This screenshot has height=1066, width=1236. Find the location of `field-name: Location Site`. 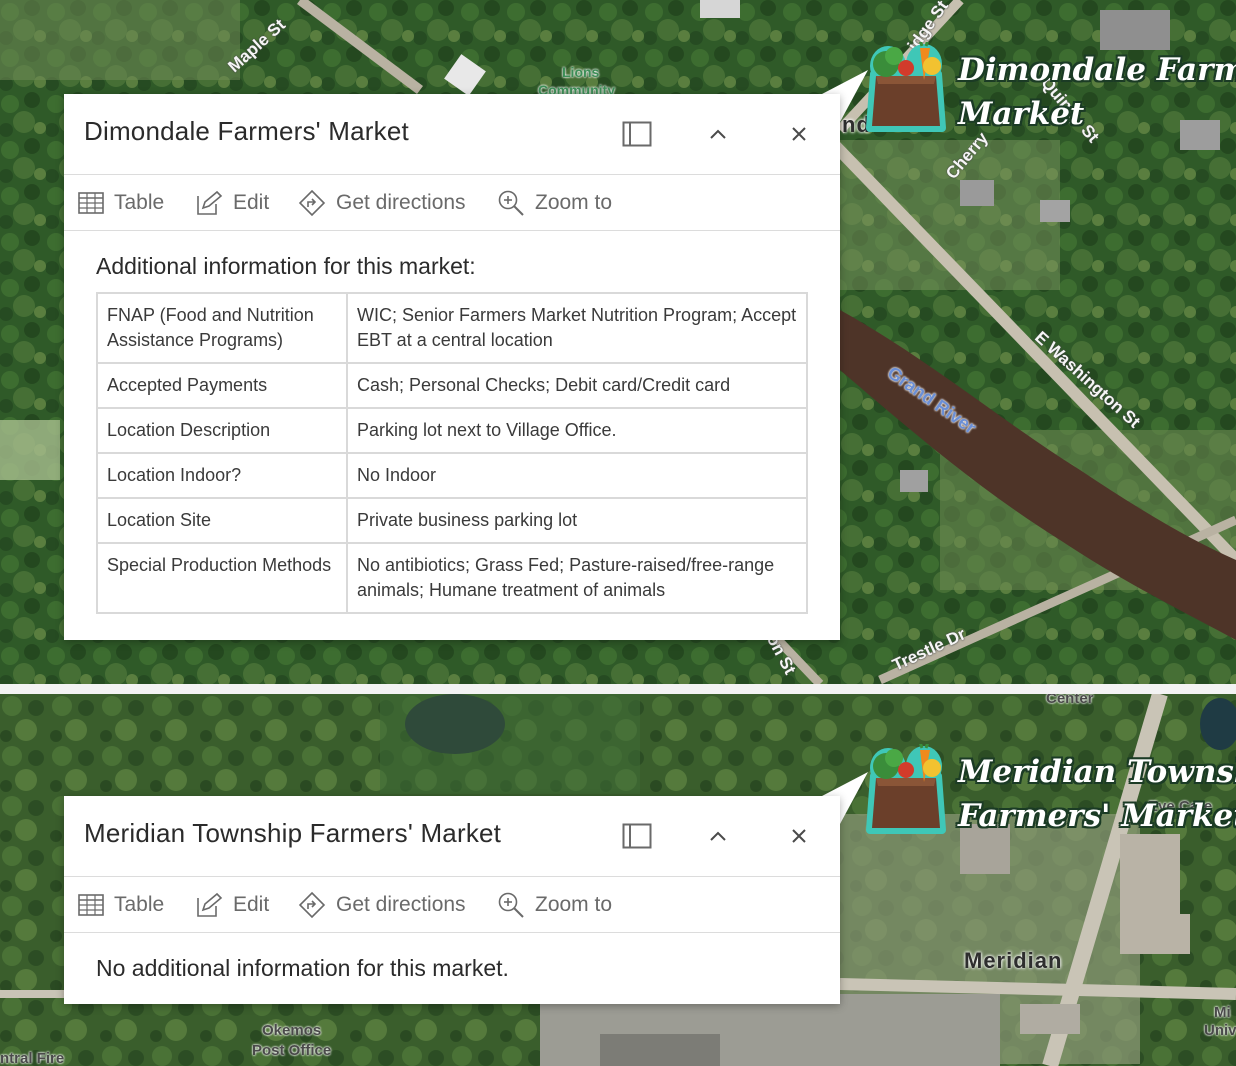

field-name: Location Site is located at coordinates (222, 520).